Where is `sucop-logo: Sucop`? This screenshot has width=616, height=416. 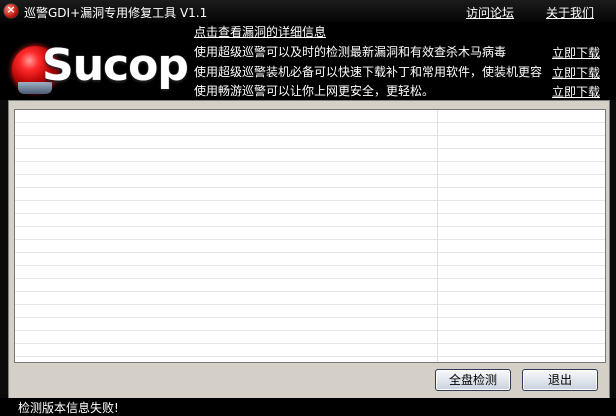 sucop-logo: Sucop is located at coordinates (100, 67).